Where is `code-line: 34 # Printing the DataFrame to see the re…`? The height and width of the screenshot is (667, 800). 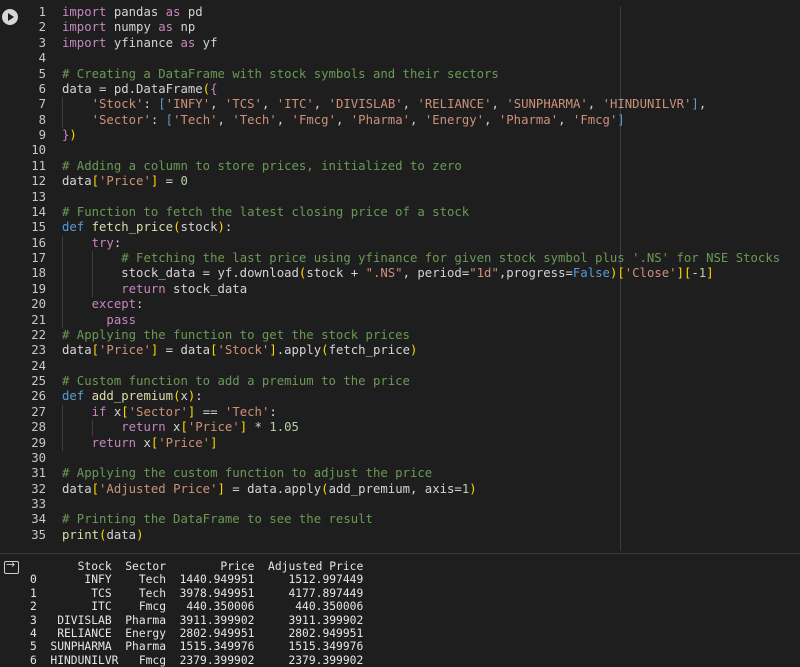
code-line: 34 # Printing the DataFrame to see the re… is located at coordinates (400, 519).